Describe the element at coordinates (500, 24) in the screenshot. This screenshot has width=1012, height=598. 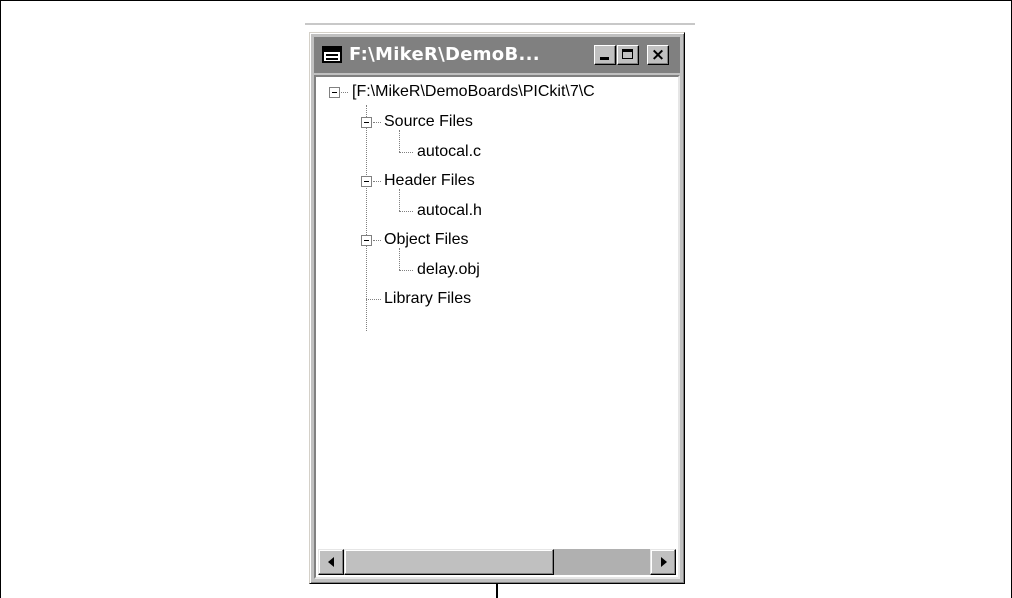
I see `figure-top-rule` at that location.